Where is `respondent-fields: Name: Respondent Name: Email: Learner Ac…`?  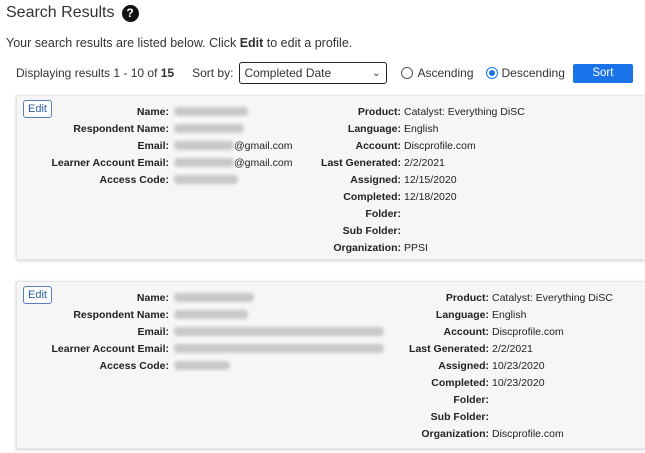 respondent-fields: Name: Respondent Name: Email: Learner Ac… is located at coordinates (200, 331).